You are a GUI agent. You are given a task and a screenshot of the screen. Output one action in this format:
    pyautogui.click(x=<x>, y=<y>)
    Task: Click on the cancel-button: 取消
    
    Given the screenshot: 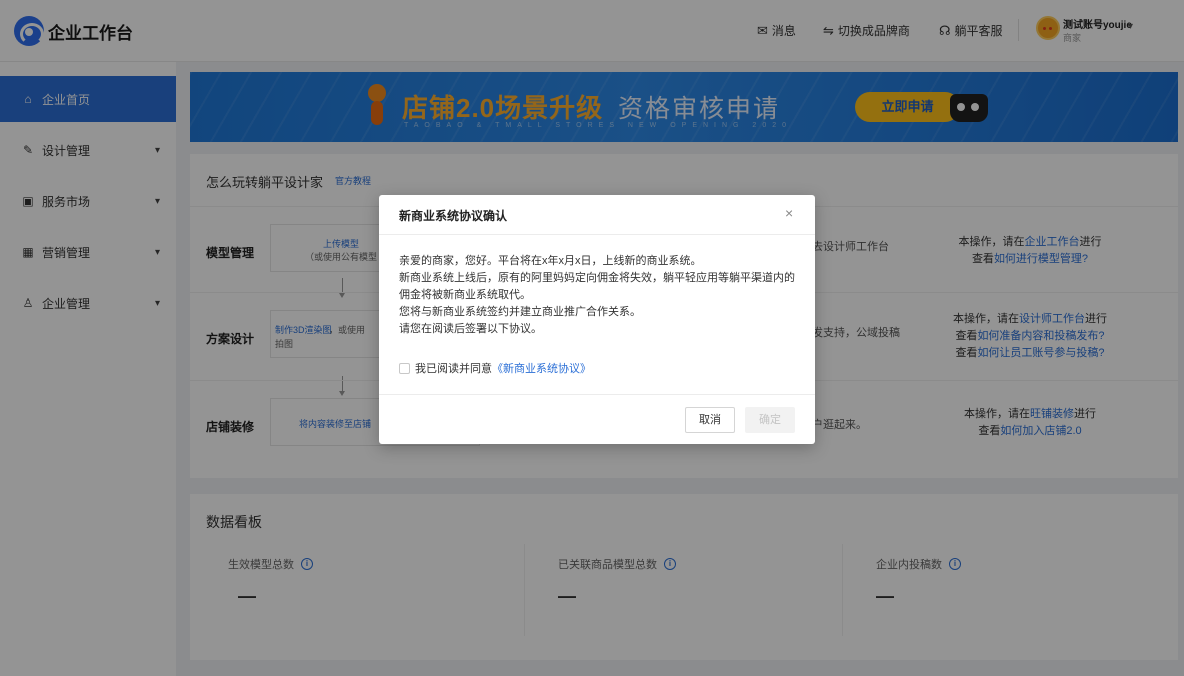 What is the action you would take?
    pyautogui.click(x=710, y=420)
    